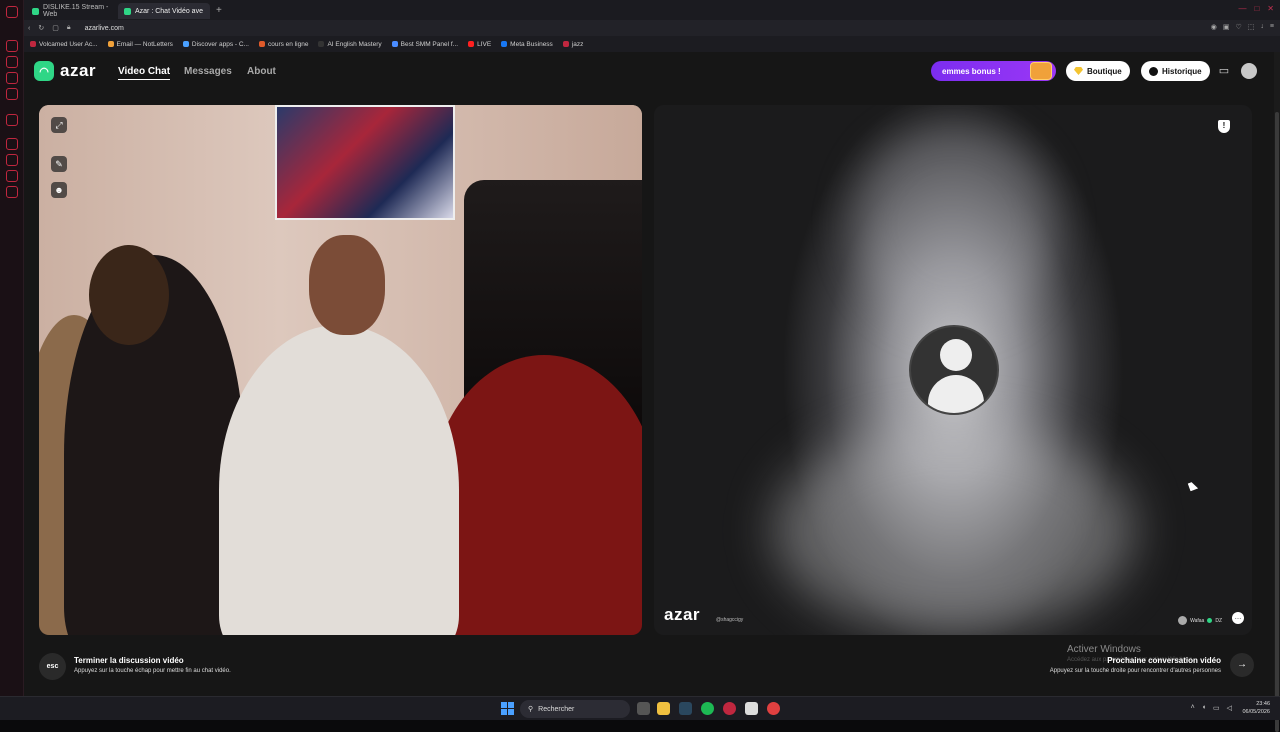  What do you see at coordinates (219, 10) in the screenshot?
I see `new-tab-button: +` at bounding box center [219, 10].